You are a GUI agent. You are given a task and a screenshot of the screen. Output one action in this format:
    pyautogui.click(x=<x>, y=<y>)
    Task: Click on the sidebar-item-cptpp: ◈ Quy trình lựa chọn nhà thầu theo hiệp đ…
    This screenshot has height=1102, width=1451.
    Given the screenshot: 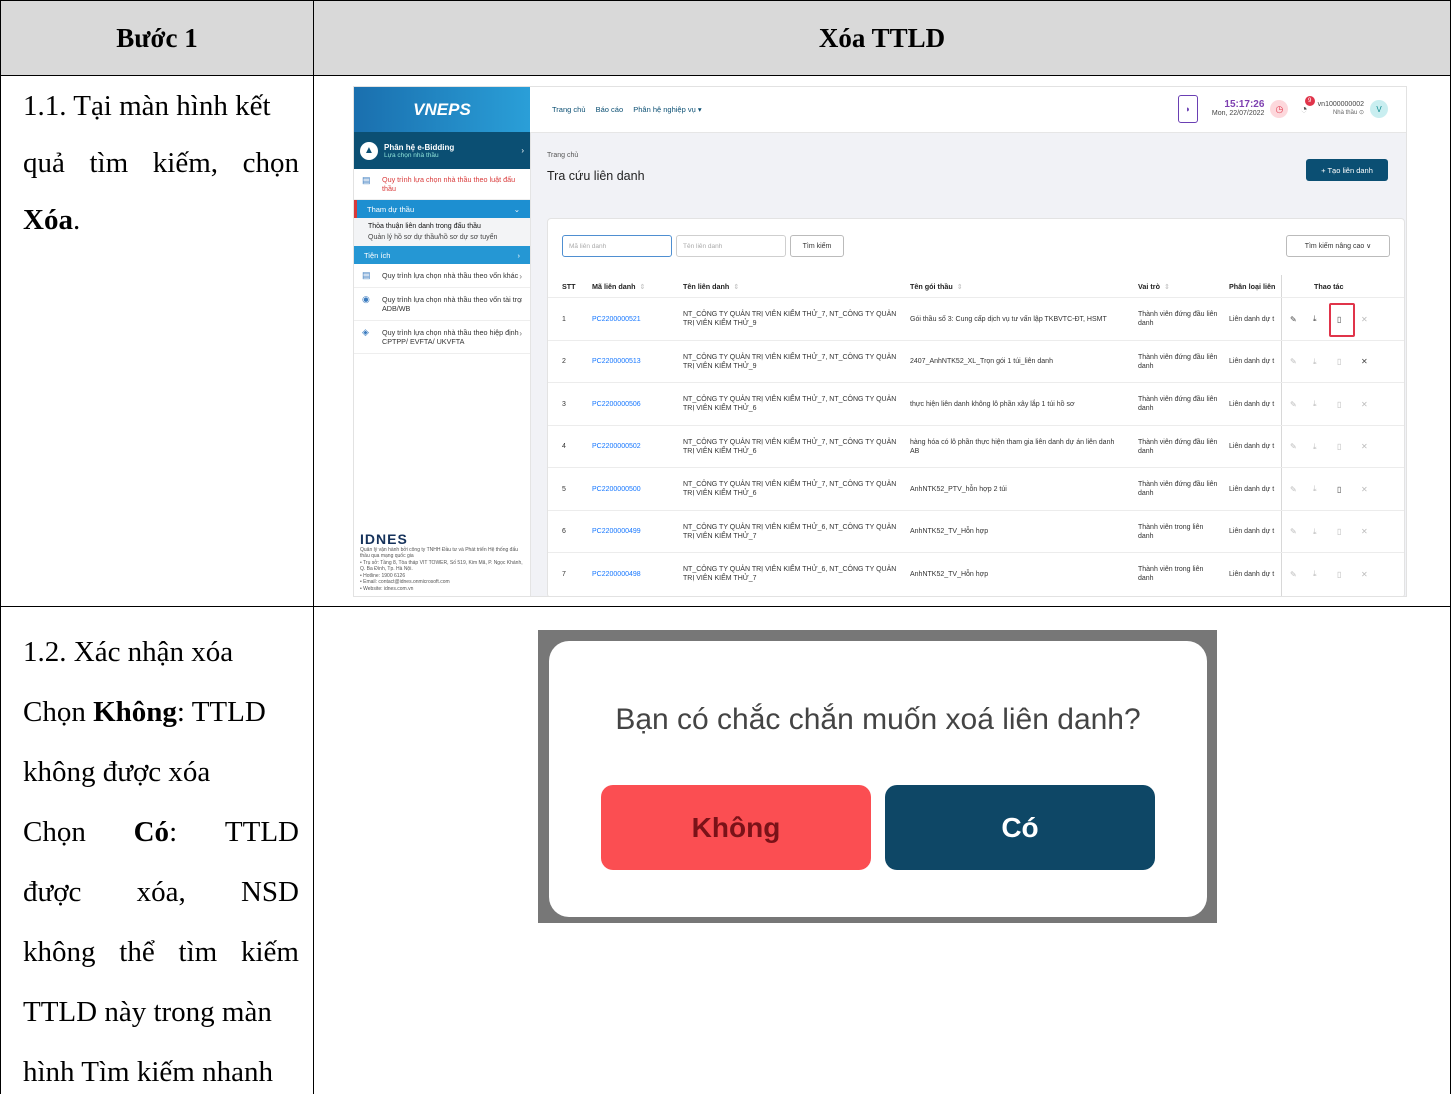 What is the action you would take?
    pyautogui.click(x=442, y=337)
    